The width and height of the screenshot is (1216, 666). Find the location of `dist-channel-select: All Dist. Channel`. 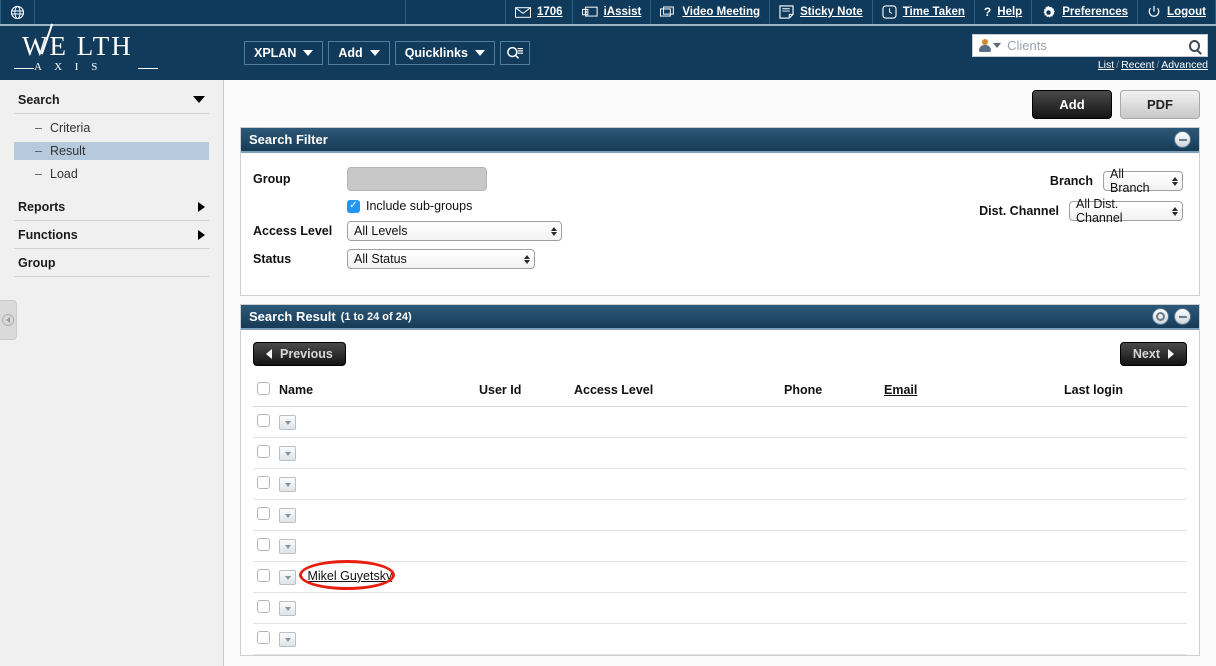

dist-channel-select: All Dist. Channel is located at coordinates (1126, 211).